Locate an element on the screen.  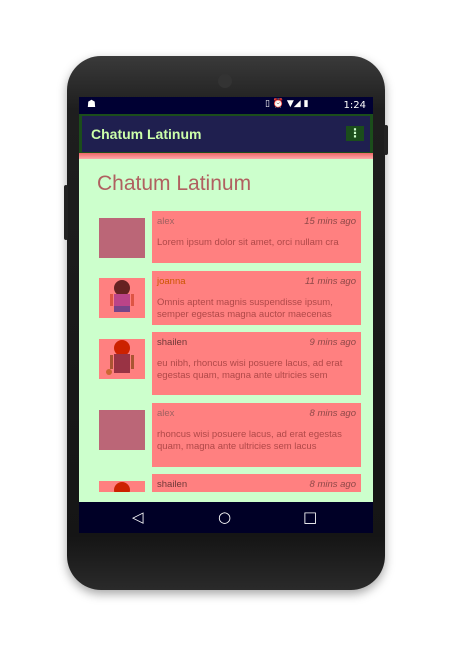
home-icon: ○ is located at coordinates (224, 517).